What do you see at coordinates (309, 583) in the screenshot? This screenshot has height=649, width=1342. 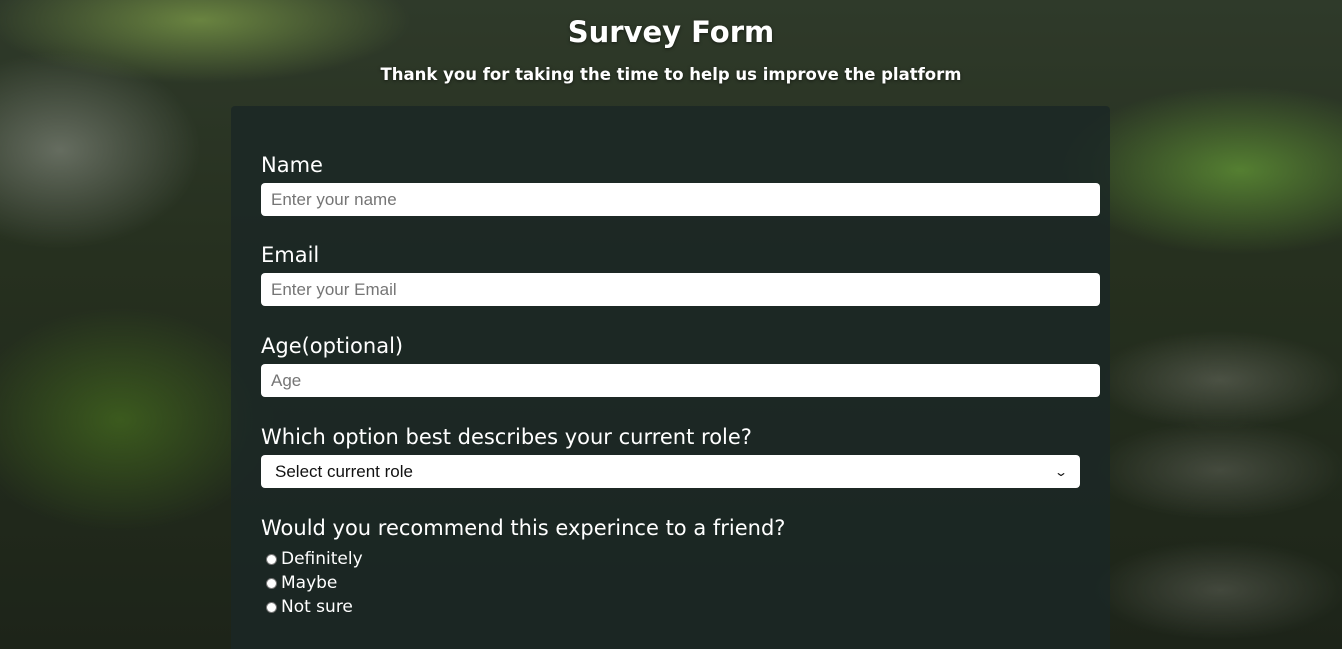 I see `radio-label: Maybe` at bounding box center [309, 583].